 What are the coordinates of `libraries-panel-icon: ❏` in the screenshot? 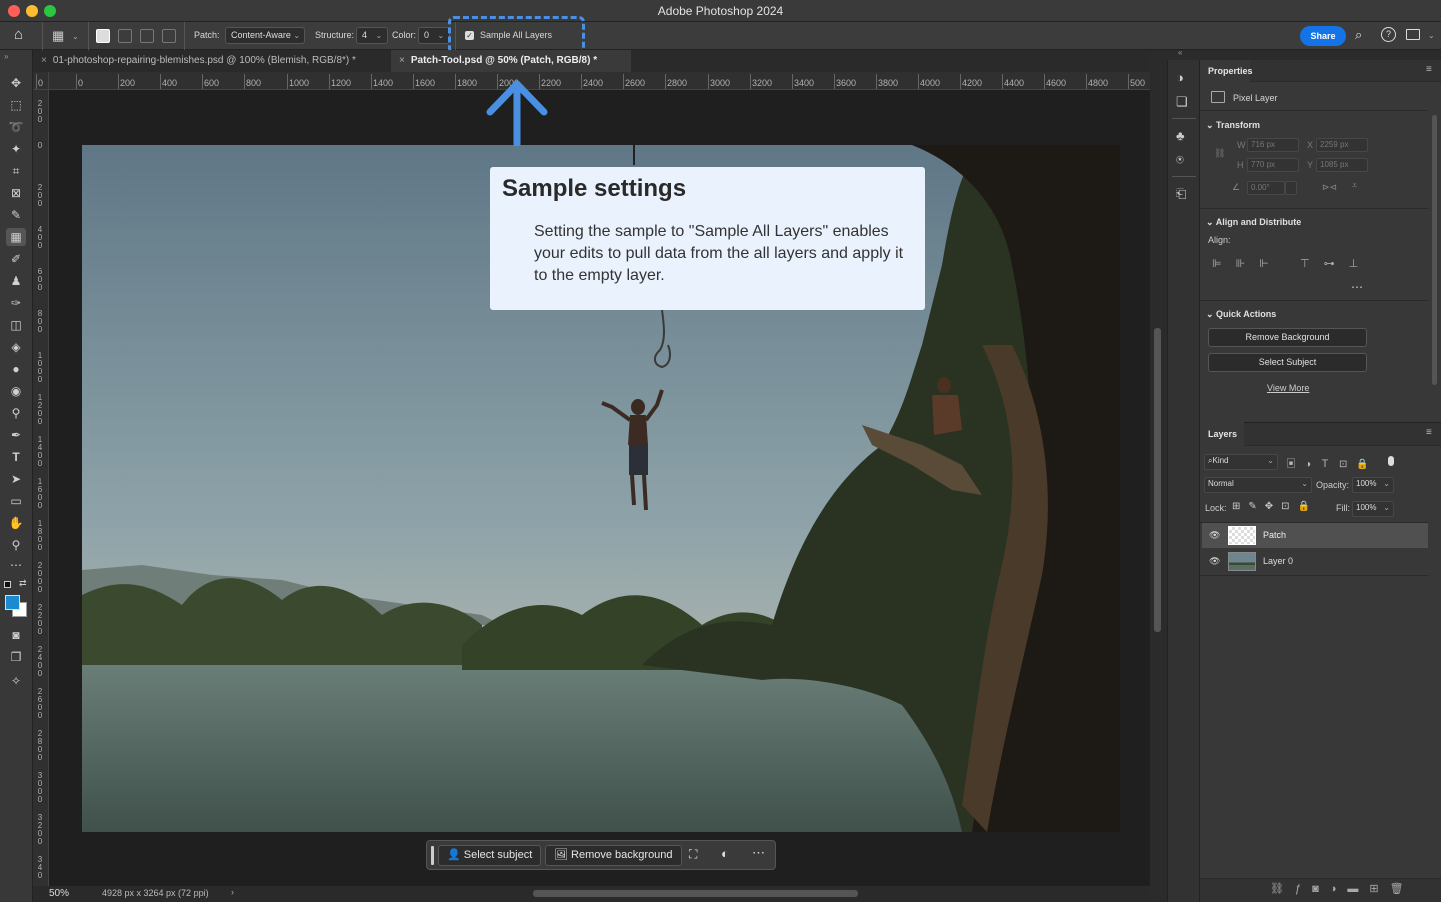 It's located at (1182, 102).